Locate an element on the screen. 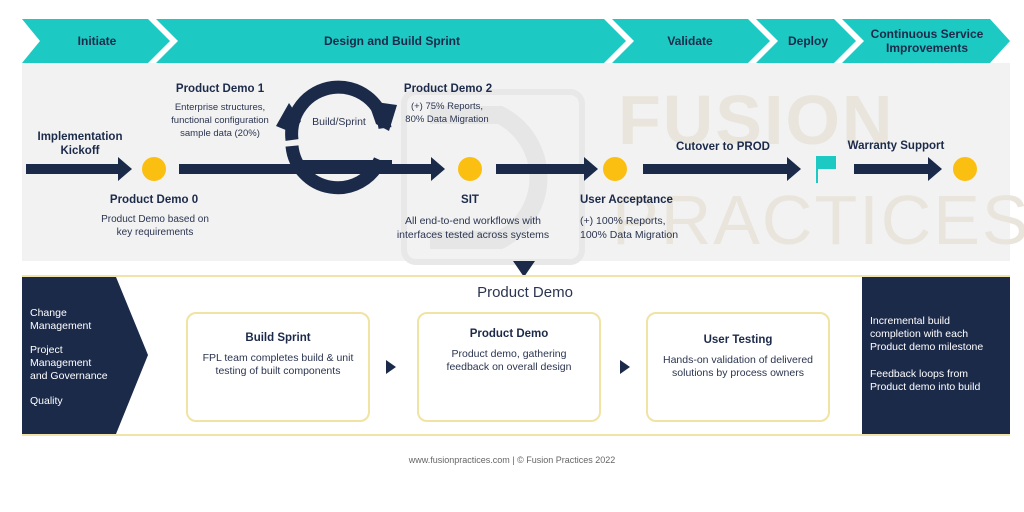  label-demo0-desc2: key requirements is located at coordinates (155, 232).